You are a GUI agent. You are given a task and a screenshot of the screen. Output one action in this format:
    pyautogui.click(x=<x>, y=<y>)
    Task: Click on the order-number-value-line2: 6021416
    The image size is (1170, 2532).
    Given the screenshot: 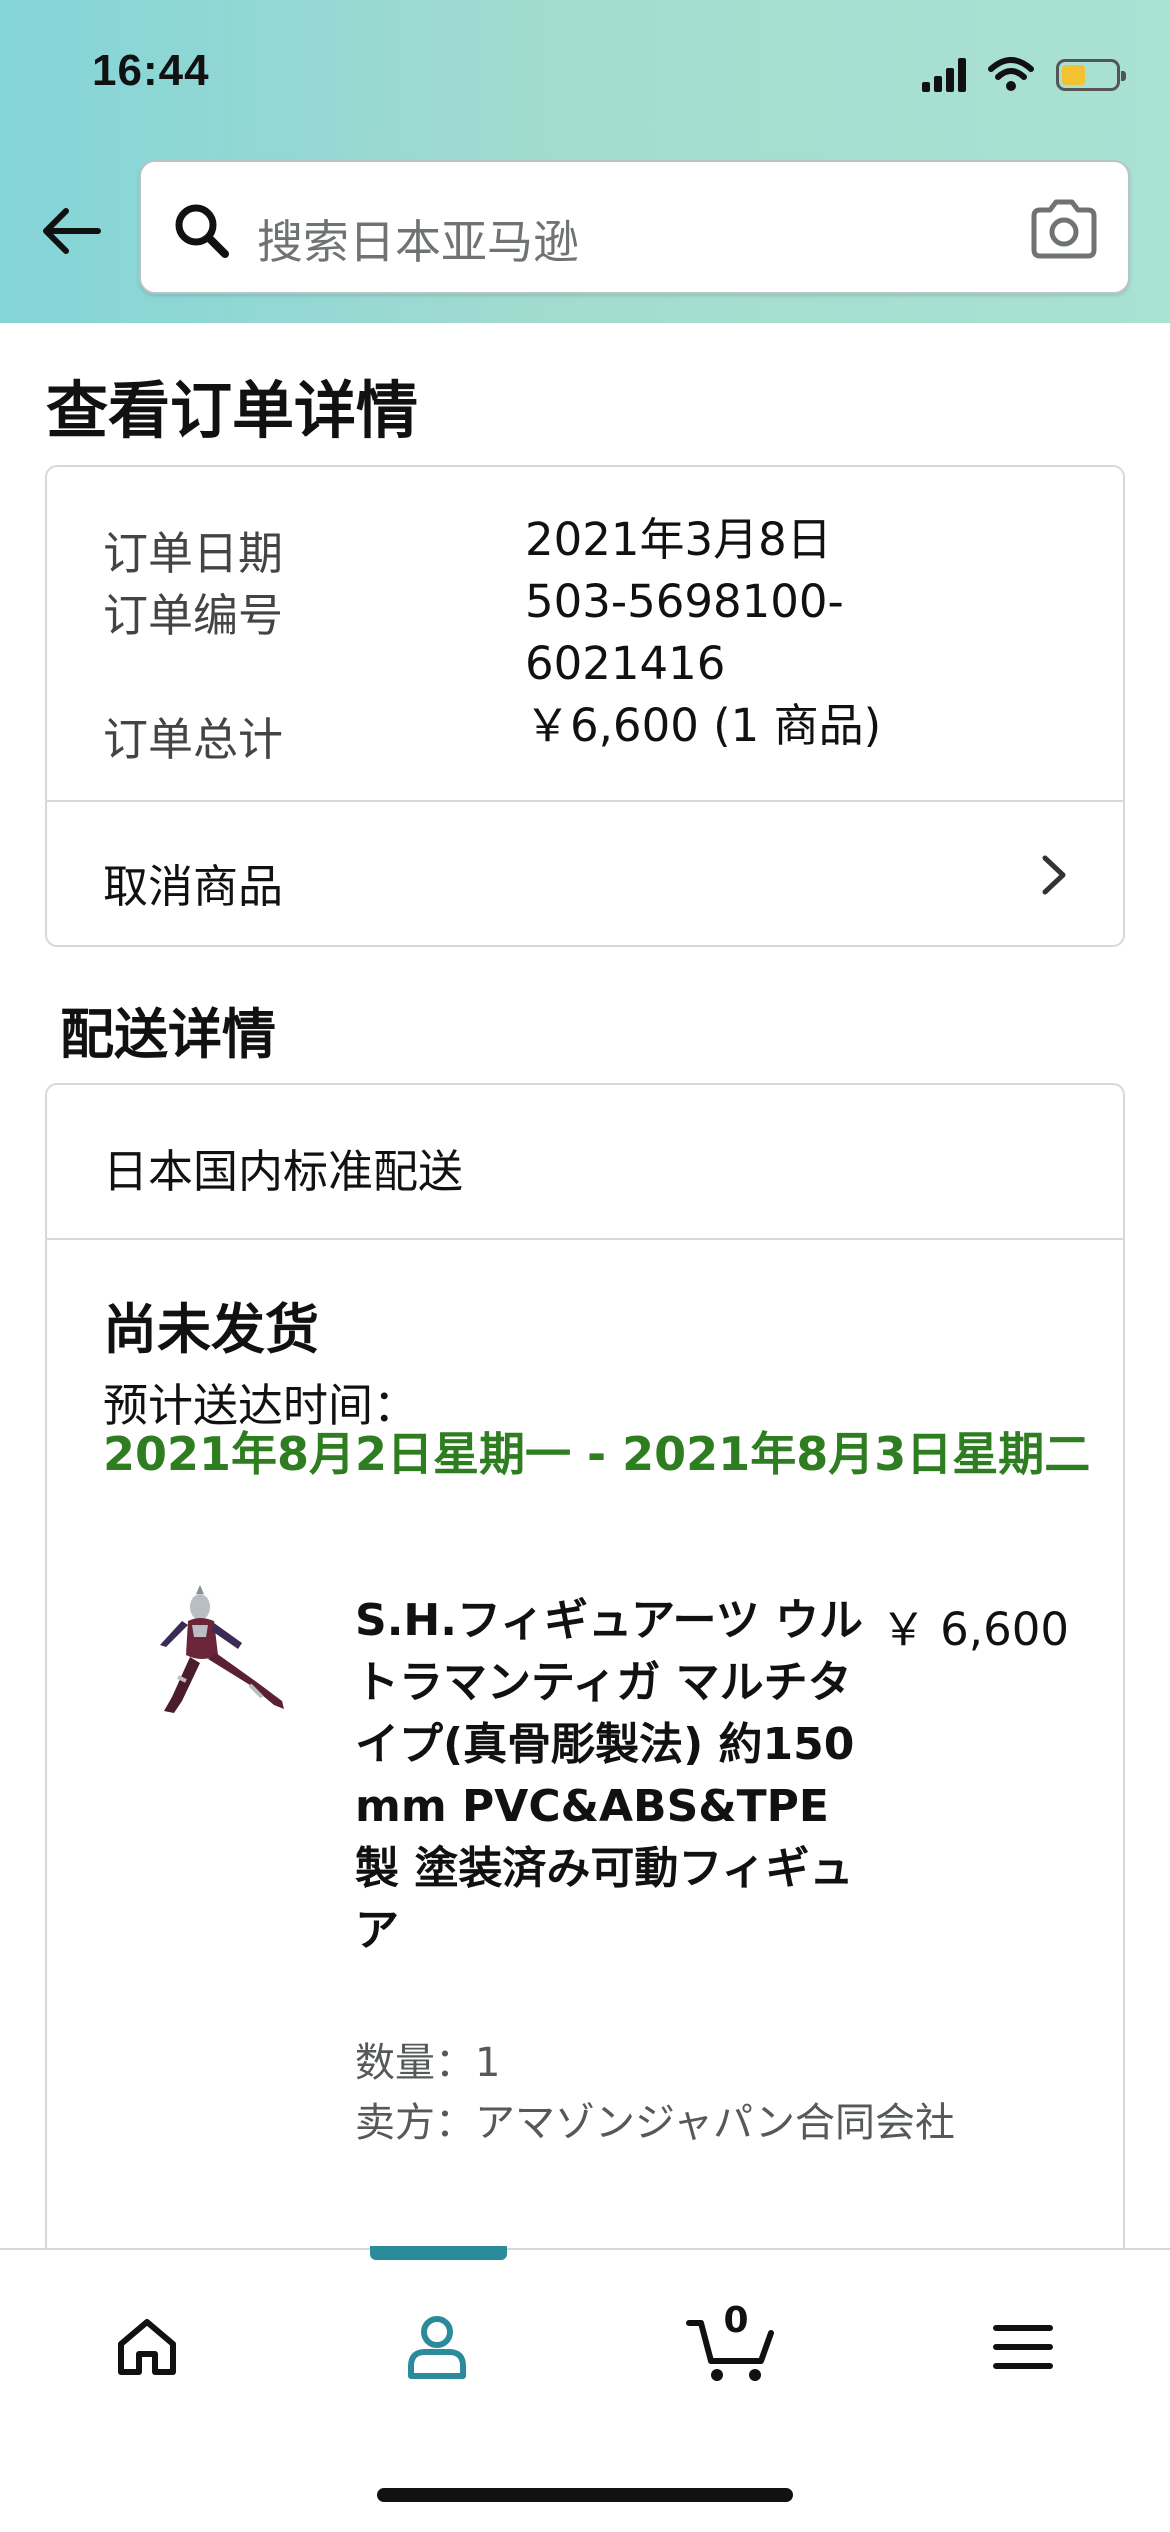 What is the action you would take?
    pyautogui.click(x=625, y=663)
    